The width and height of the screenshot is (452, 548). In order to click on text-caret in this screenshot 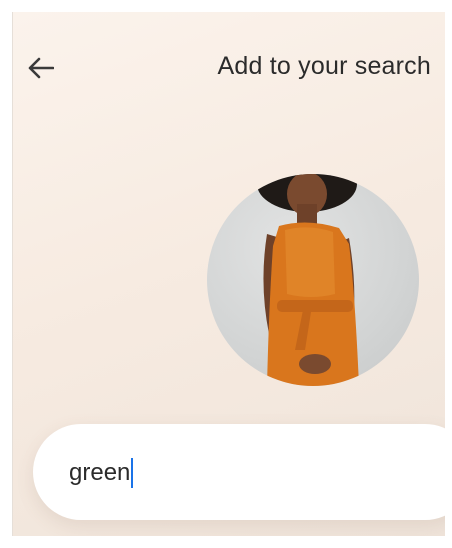, I will do `click(132, 473)`.